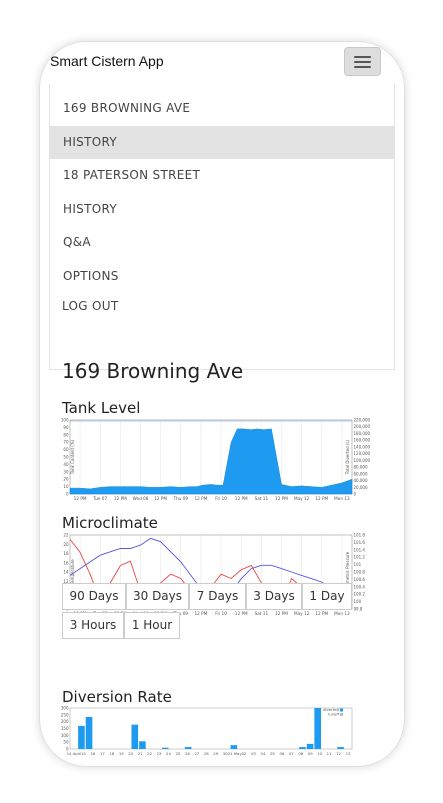 This screenshot has width=443, height=803. Describe the element at coordinates (361, 487) in the screenshot. I see `y2-tick-label: 20,000` at that location.